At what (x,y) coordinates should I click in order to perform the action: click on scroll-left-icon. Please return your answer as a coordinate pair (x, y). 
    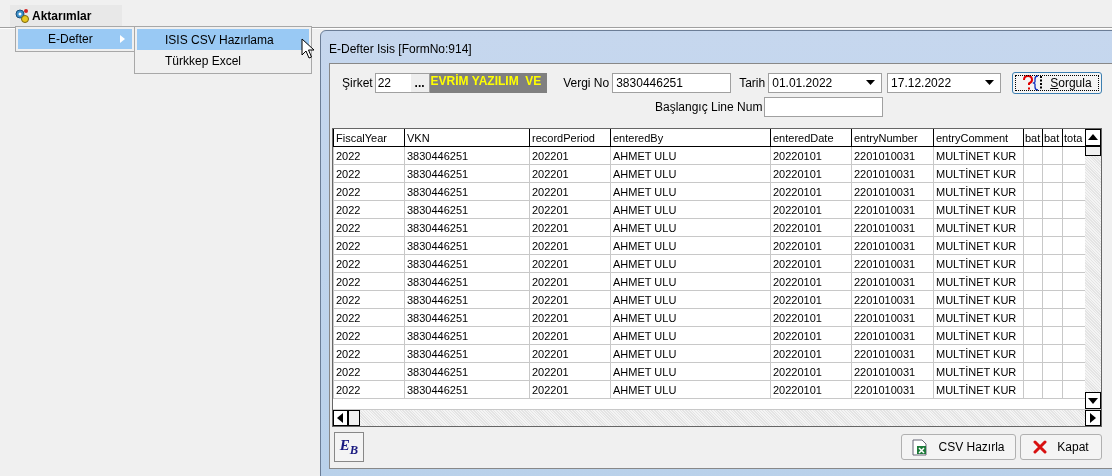
    Looking at the image, I should click on (340, 418).